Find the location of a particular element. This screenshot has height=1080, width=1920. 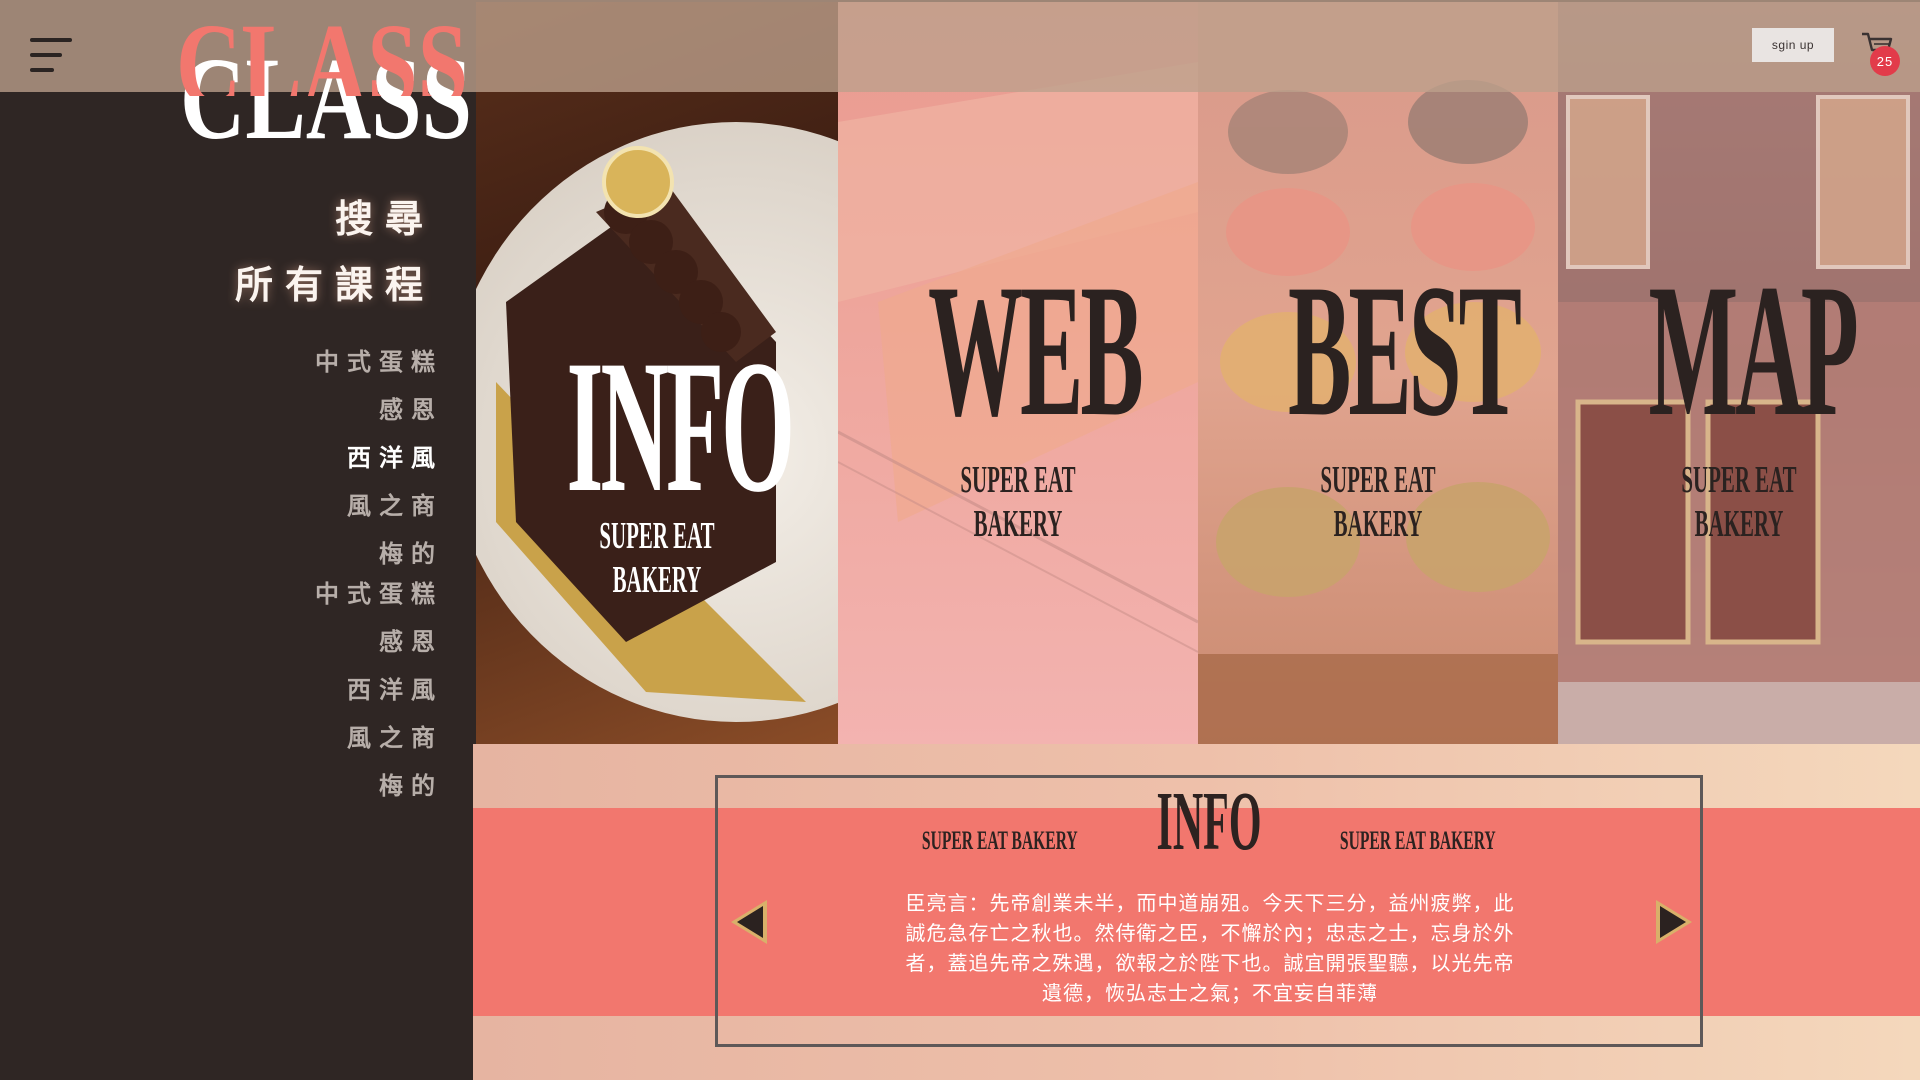

web-panel-title: WEB is located at coordinates (1036, 351).